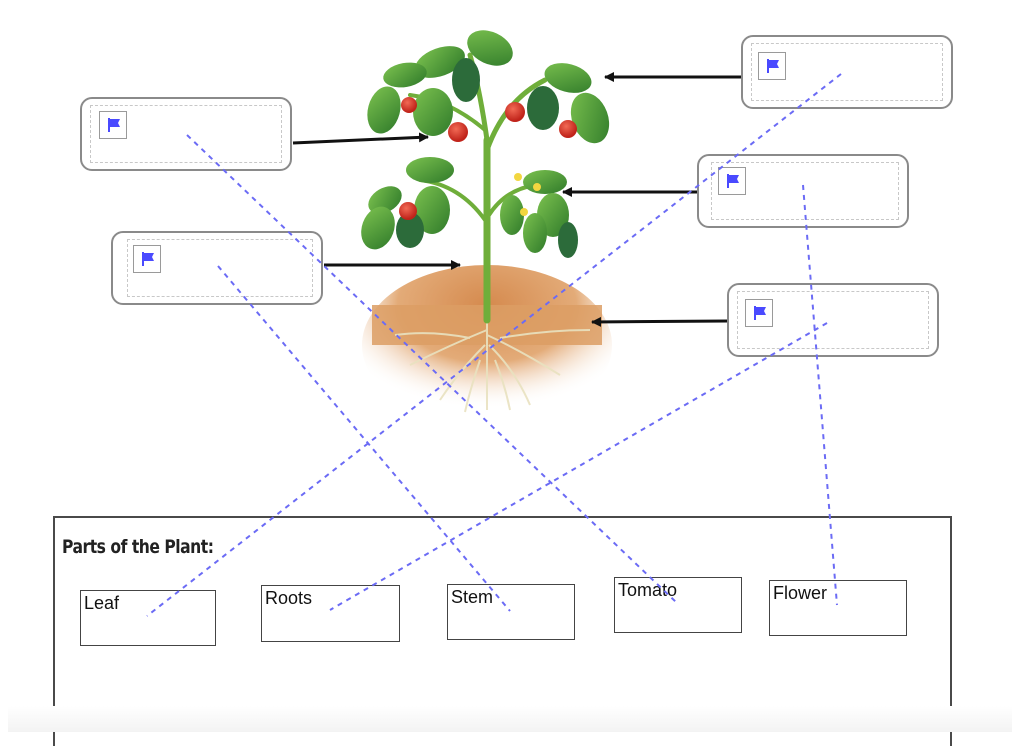 The image size is (1024, 753). Describe the element at coordinates (660, 321) in the screenshot. I see `arrow-to-roots` at that location.